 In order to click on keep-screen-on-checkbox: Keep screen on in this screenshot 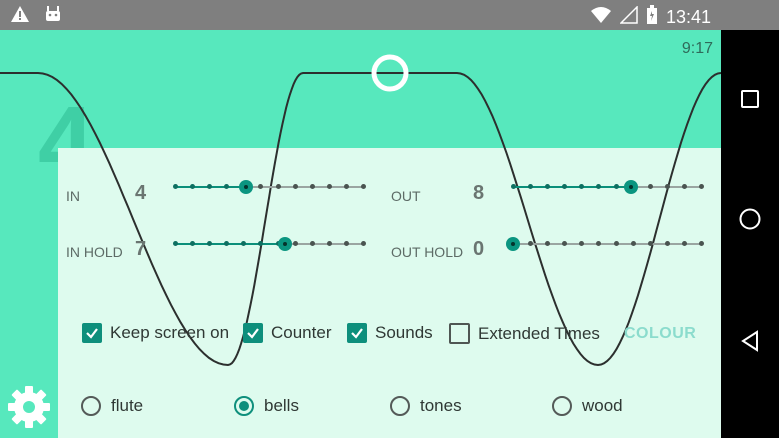, I will do `click(155, 333)`.